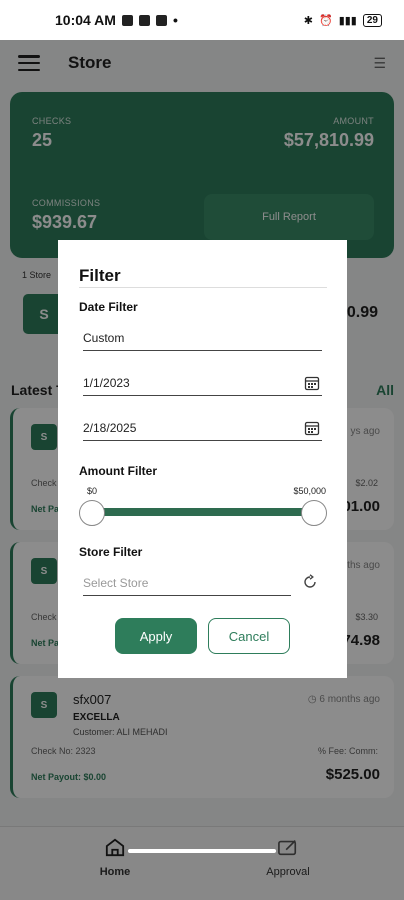  I want to click on range-max-thumb, so click(314, 513).